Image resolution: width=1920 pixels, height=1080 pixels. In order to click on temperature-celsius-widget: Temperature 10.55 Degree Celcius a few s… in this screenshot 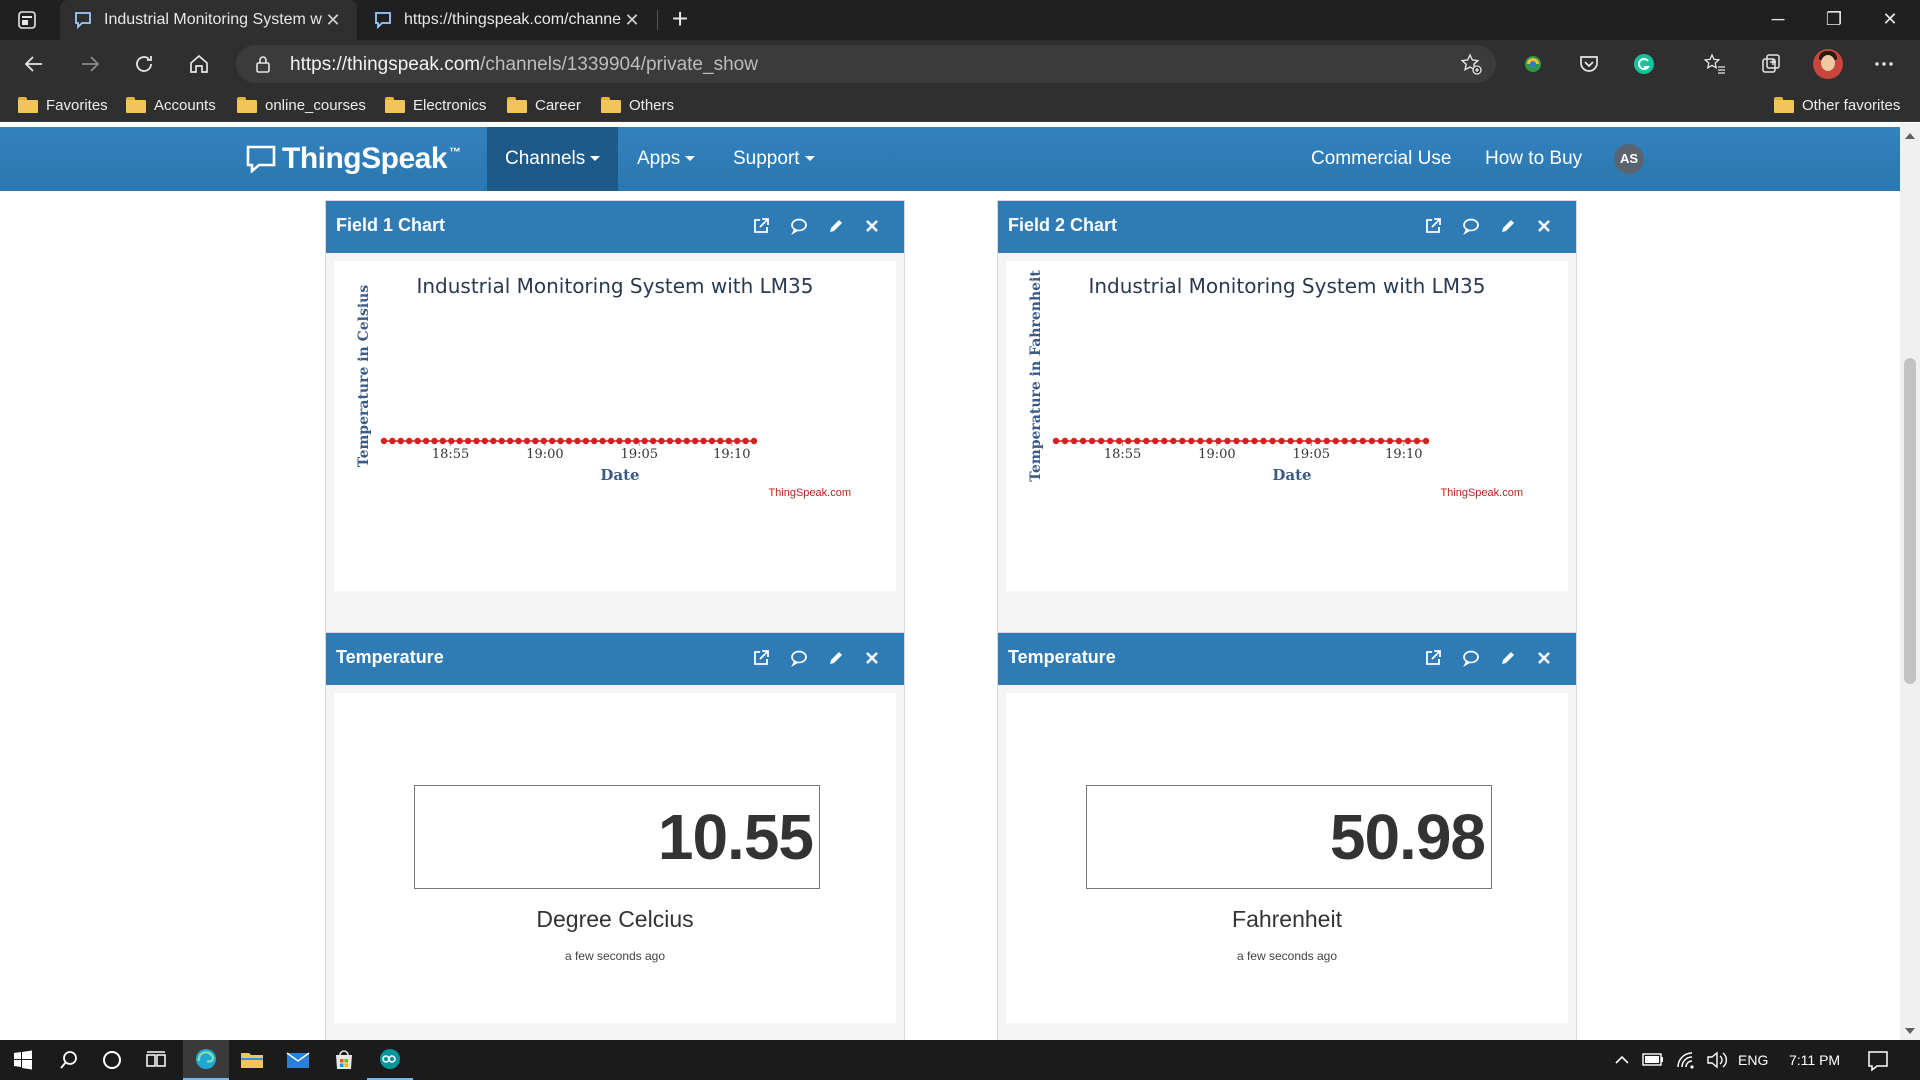, I will do `click(615, 836)`.